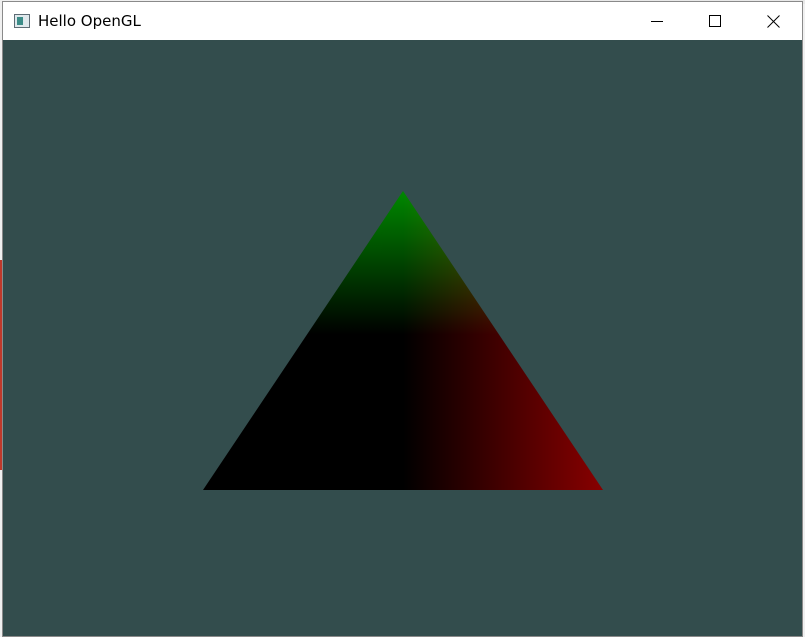 Image resolution: width=805 pixels, height=637 pixels. I want to click on close-button, so click(773, 21).